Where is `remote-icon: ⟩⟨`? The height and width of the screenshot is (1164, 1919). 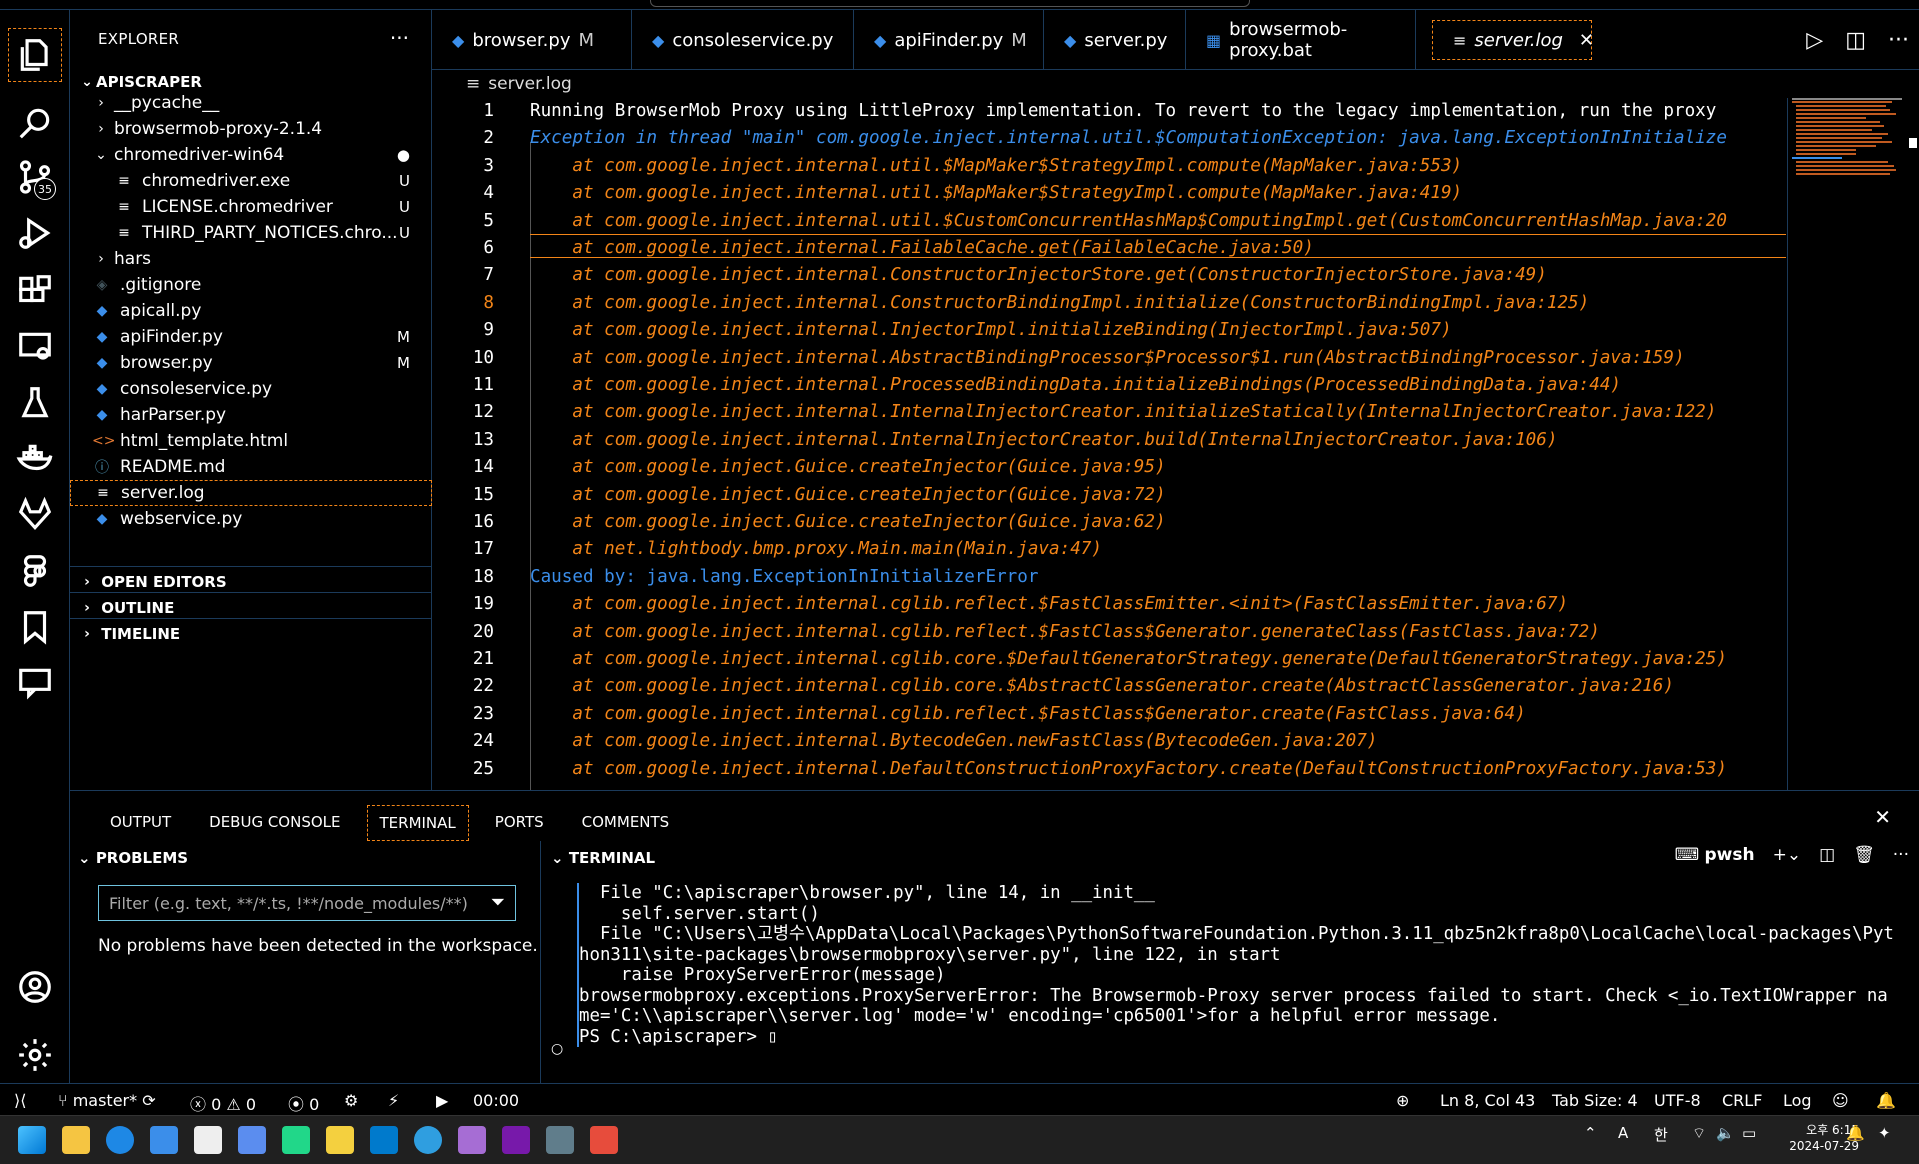
remote-icon: ⟩⟨ is located at coordinates (20, 1100).